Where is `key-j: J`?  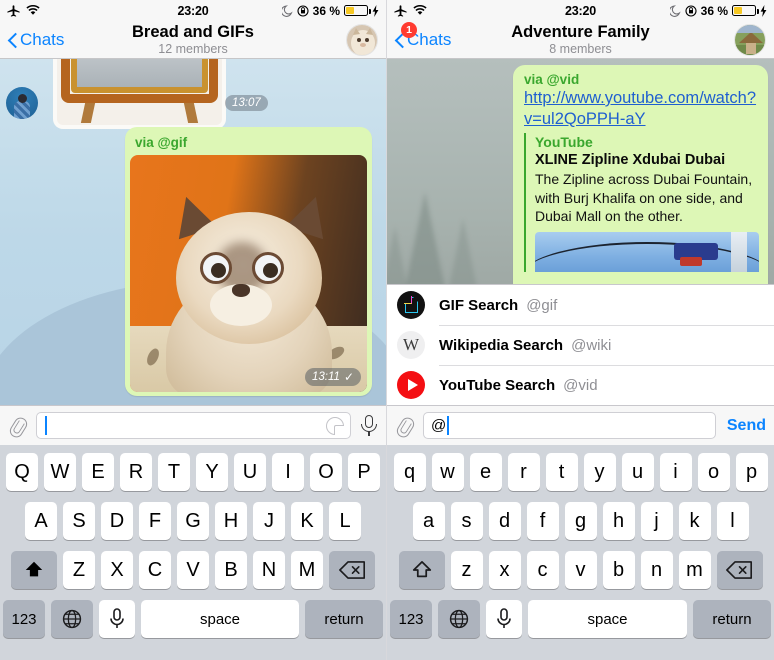
key-j: J is located at coordinates (269, 521).